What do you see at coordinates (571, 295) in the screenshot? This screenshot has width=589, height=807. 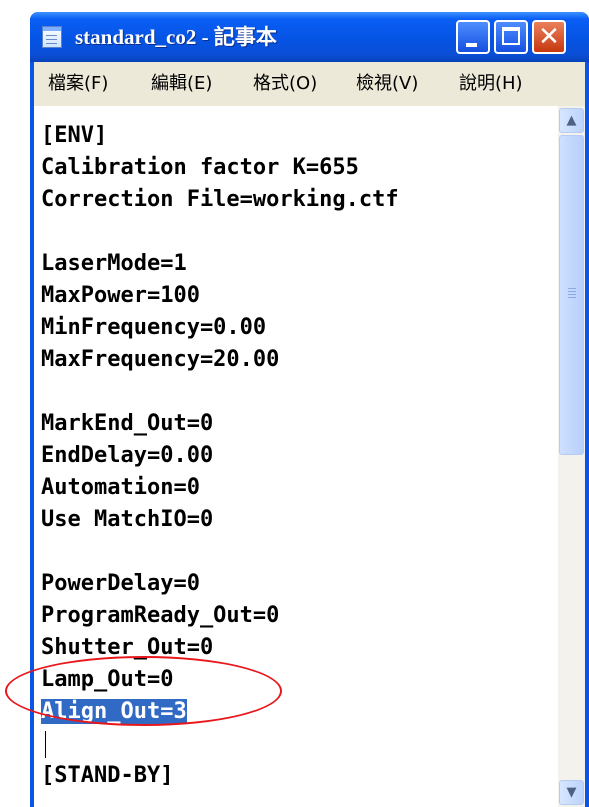 I see `scrollbar-thumb` at bounding box center [571, 295].